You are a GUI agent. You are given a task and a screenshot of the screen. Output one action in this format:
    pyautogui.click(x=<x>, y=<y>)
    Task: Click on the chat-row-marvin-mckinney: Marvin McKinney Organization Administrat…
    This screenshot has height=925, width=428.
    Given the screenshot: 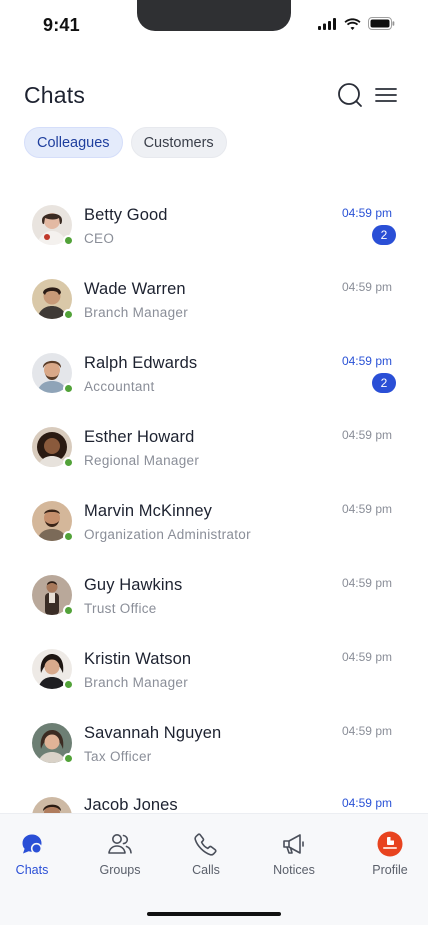 What is the action you would take?
    pyautogui.click(x=214, y=521)
    